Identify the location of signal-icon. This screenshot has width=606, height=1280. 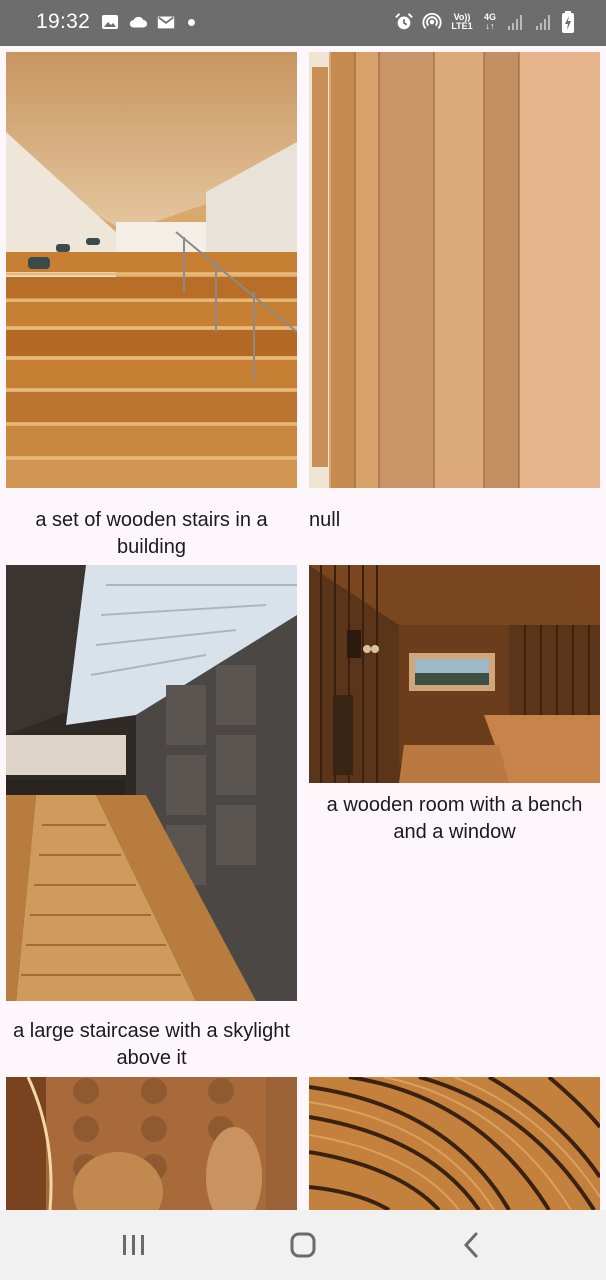
(515, 22).